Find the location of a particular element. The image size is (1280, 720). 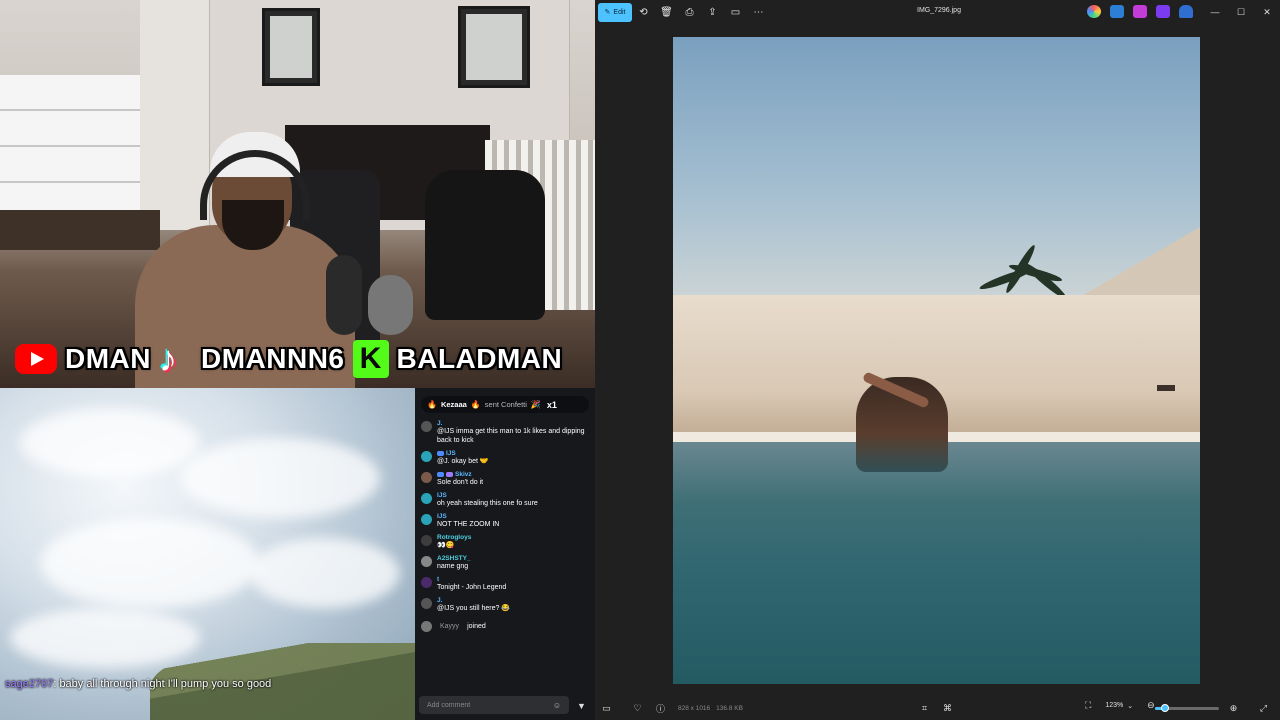

zoom-in-icon: ⊕ is located at coordinates (1233, 707).